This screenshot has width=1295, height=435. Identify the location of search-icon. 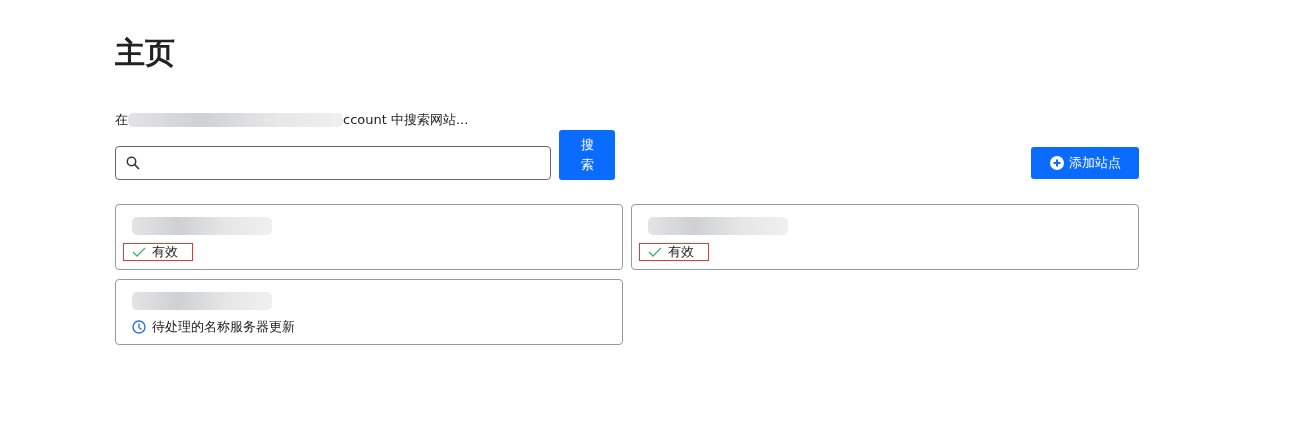
(133, 163).